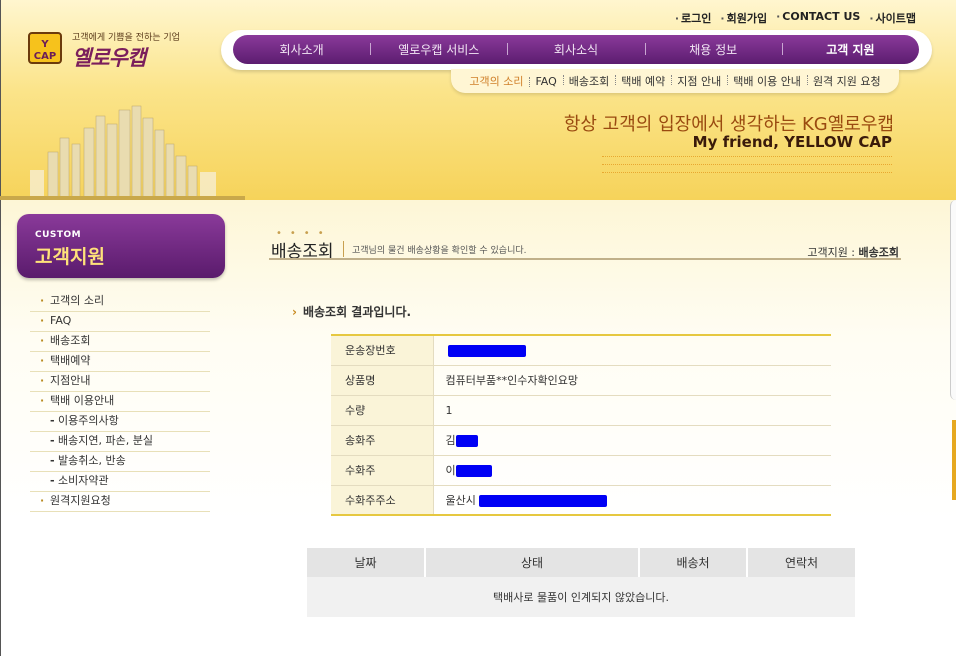 The image size is (956, 656). I want to click on sender-visible-text: 김, so click(450, 440).